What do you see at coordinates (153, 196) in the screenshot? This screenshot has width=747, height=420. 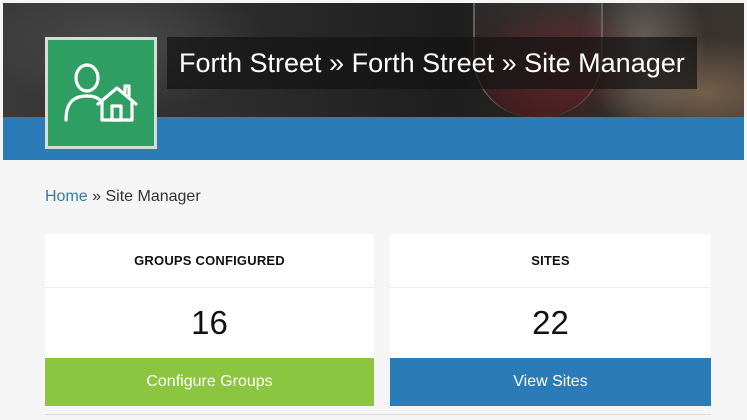 I see `breadcrumb-current: Site Manager` at bounding box center [153, 196].